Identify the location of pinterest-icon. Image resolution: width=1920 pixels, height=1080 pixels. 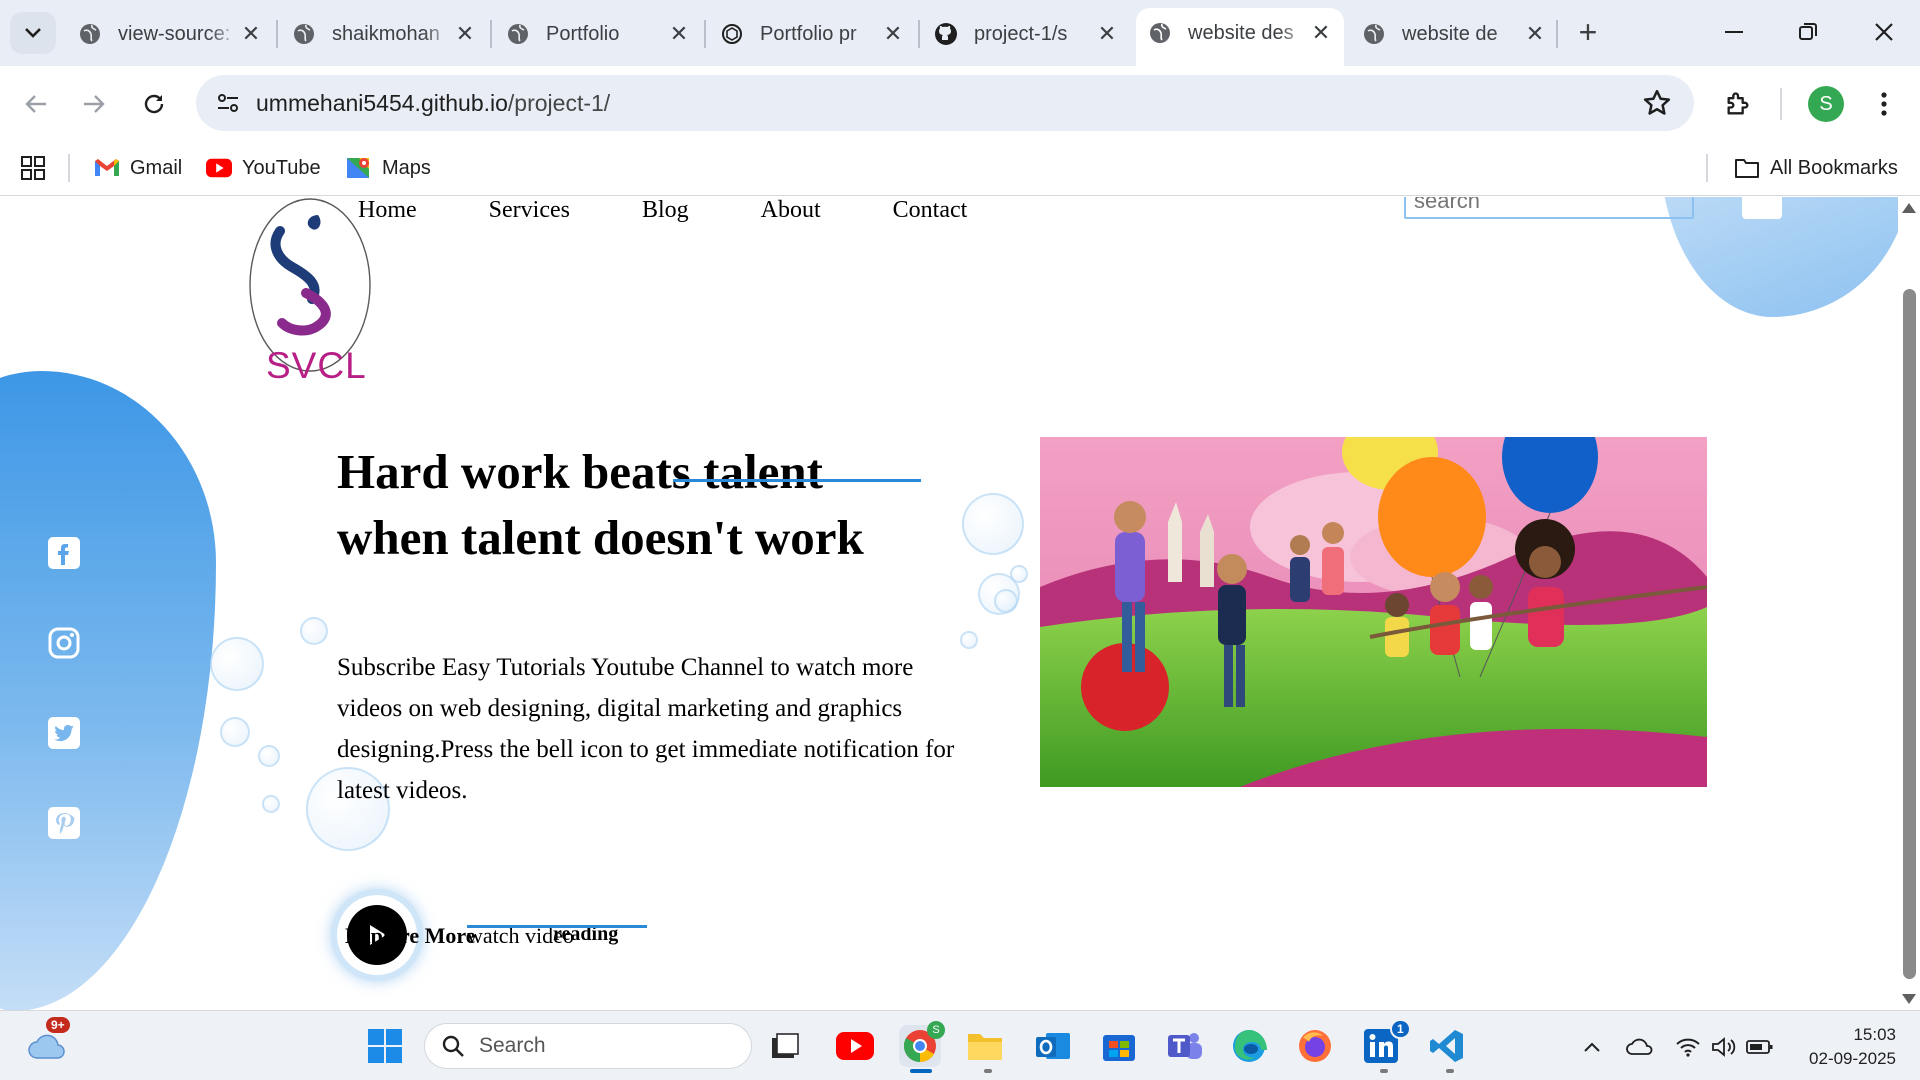
(64, 823).